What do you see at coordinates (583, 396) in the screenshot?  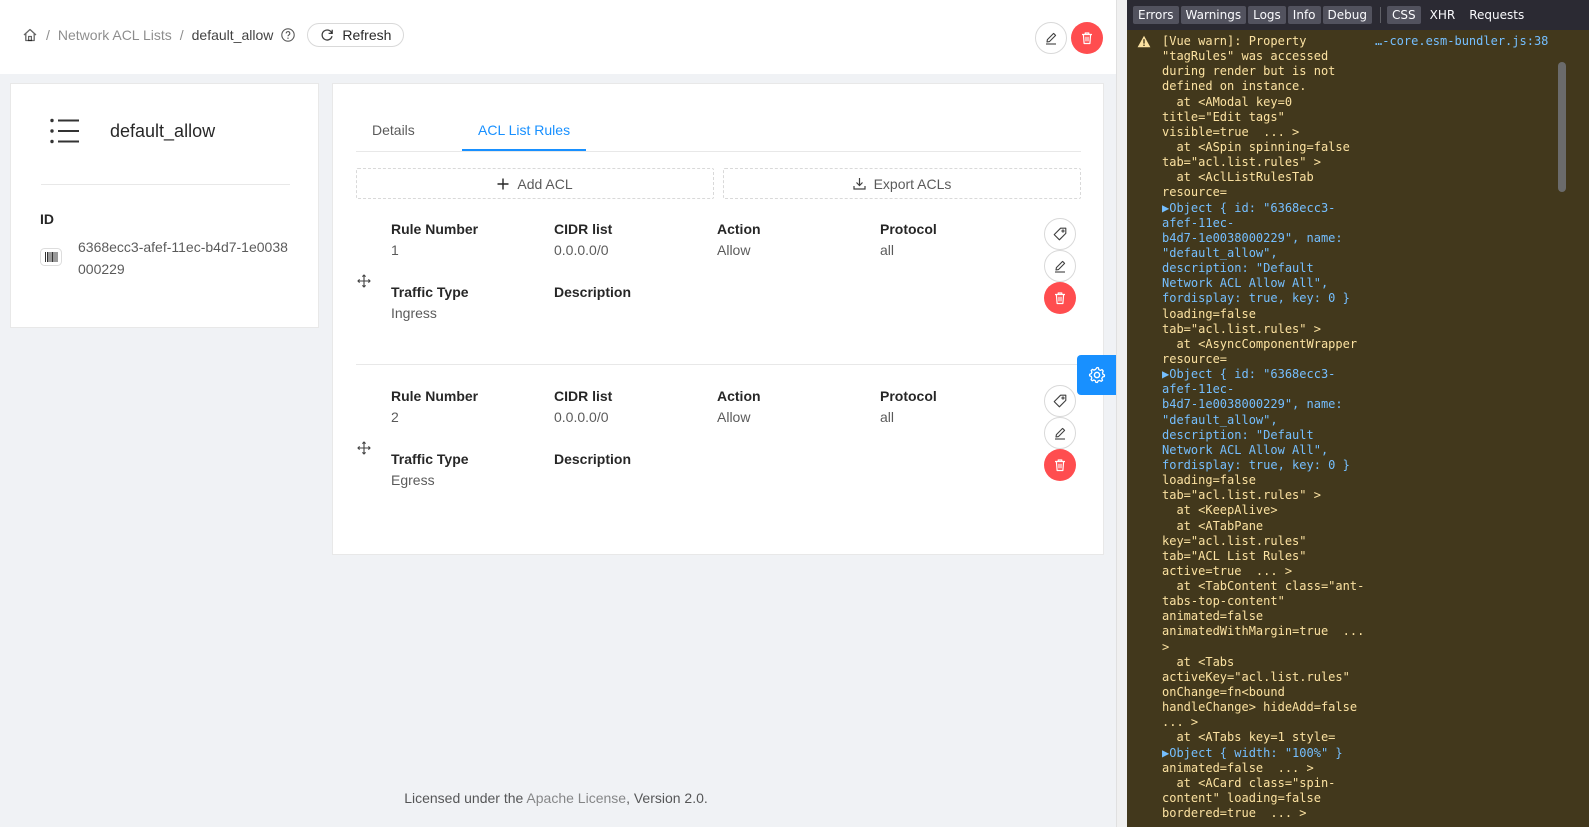 I see `cidr-list-label: CIDR list` at bounding box center [583, 396].